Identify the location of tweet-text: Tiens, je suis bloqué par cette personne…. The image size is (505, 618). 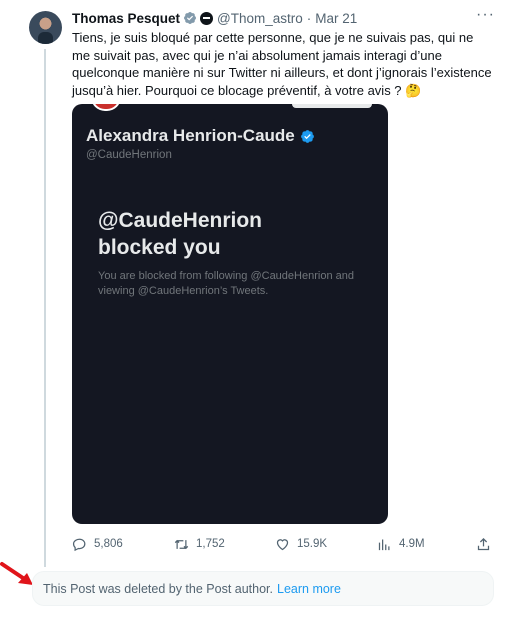
(282, 64).